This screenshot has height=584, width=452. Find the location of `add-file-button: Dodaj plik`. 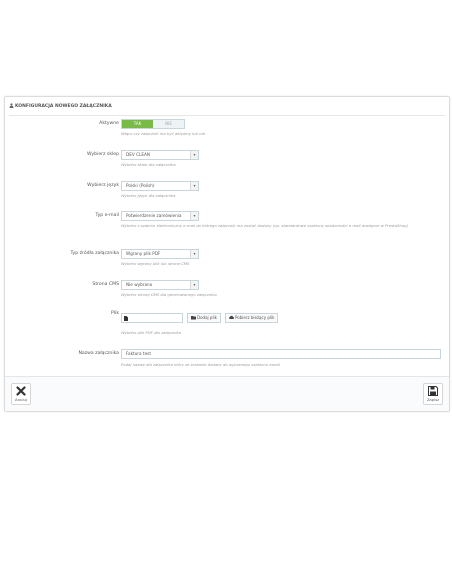

add-file-button: Dodaj plik is located at coordinates (204, 318).